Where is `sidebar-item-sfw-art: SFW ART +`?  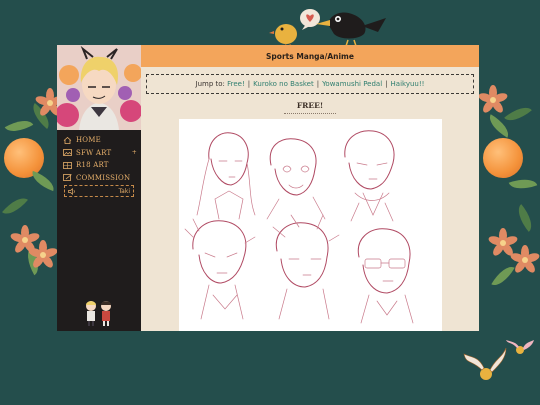
sidebar-item-sfw-art: SFW ART + is located at coordinates (100, 153).